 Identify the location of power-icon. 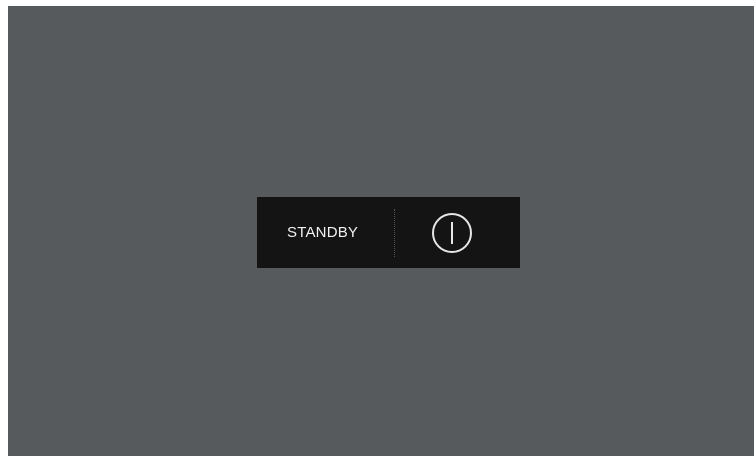
(452, 233).